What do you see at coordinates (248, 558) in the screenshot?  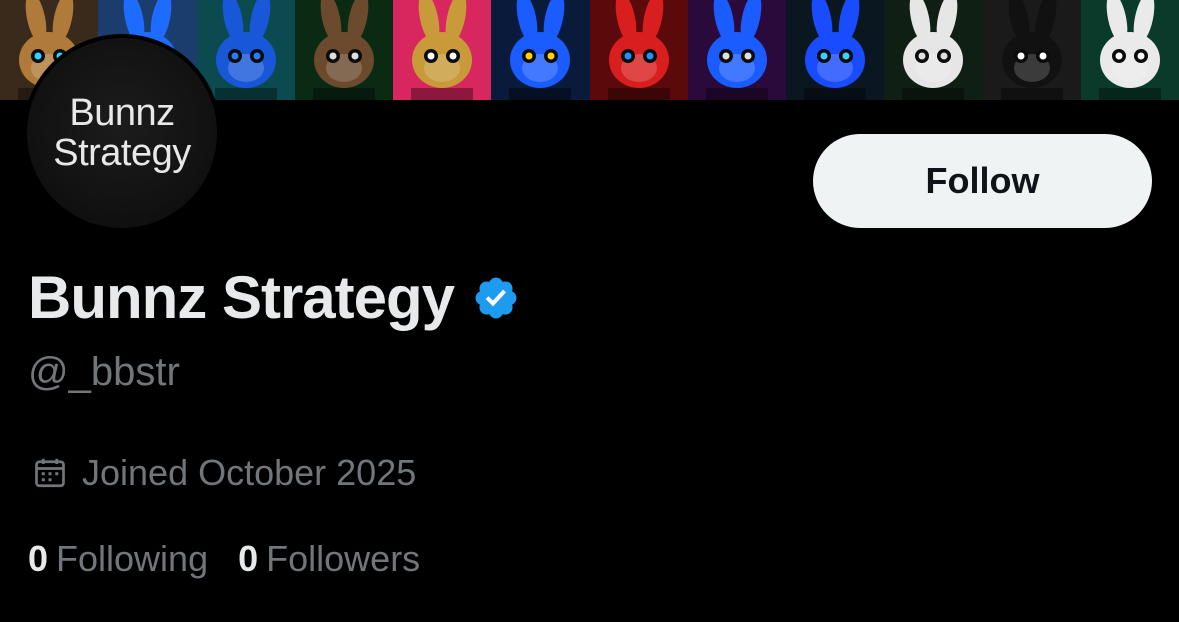 I see `followers-count: 0` at bounding box center [248, 558].